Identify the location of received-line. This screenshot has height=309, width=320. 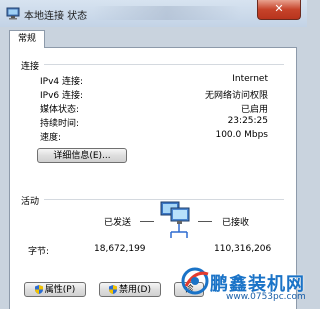
(205, 221).